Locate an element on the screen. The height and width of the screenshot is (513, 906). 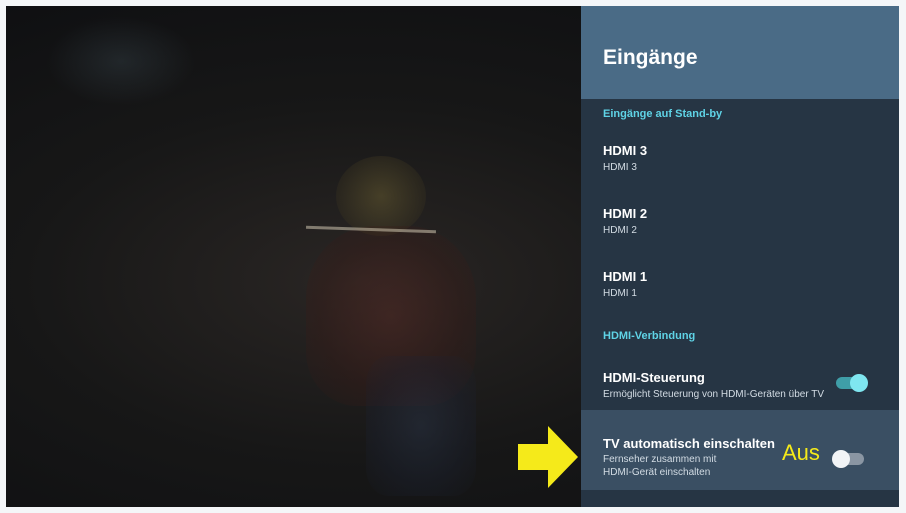
input-title: HDMI 3 is located at coordinates (625, 150).